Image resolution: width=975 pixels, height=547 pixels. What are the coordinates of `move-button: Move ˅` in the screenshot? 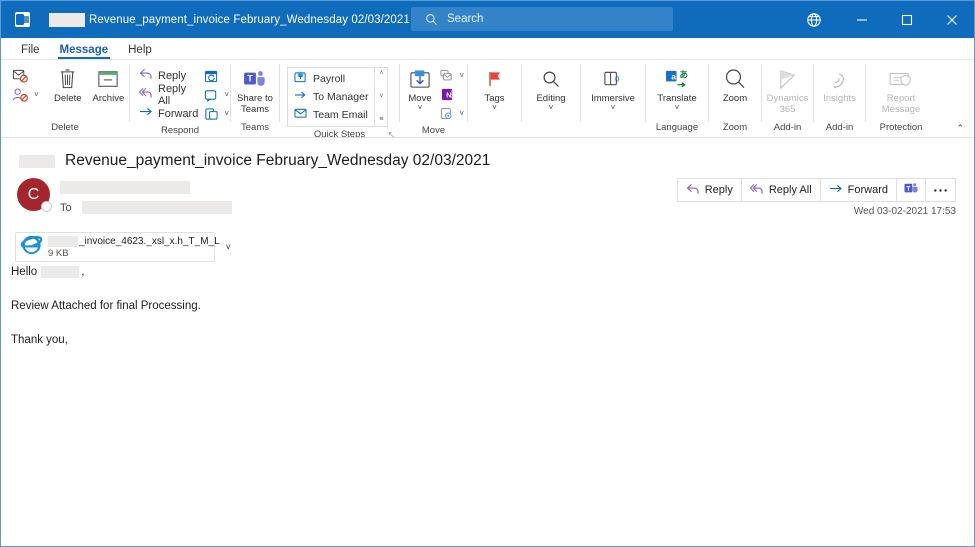 It's located at (420, 89).